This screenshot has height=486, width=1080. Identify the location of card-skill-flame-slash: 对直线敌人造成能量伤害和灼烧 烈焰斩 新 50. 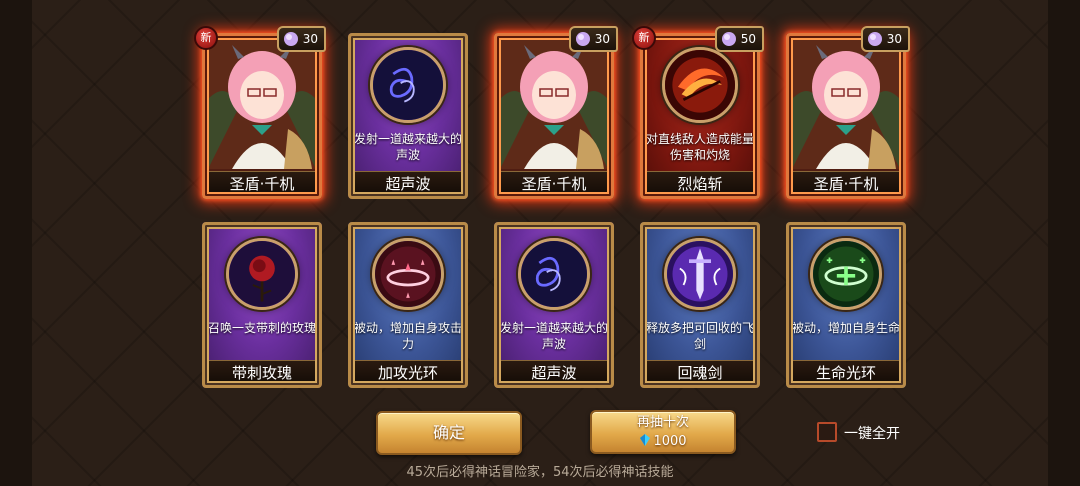
(698, 112).